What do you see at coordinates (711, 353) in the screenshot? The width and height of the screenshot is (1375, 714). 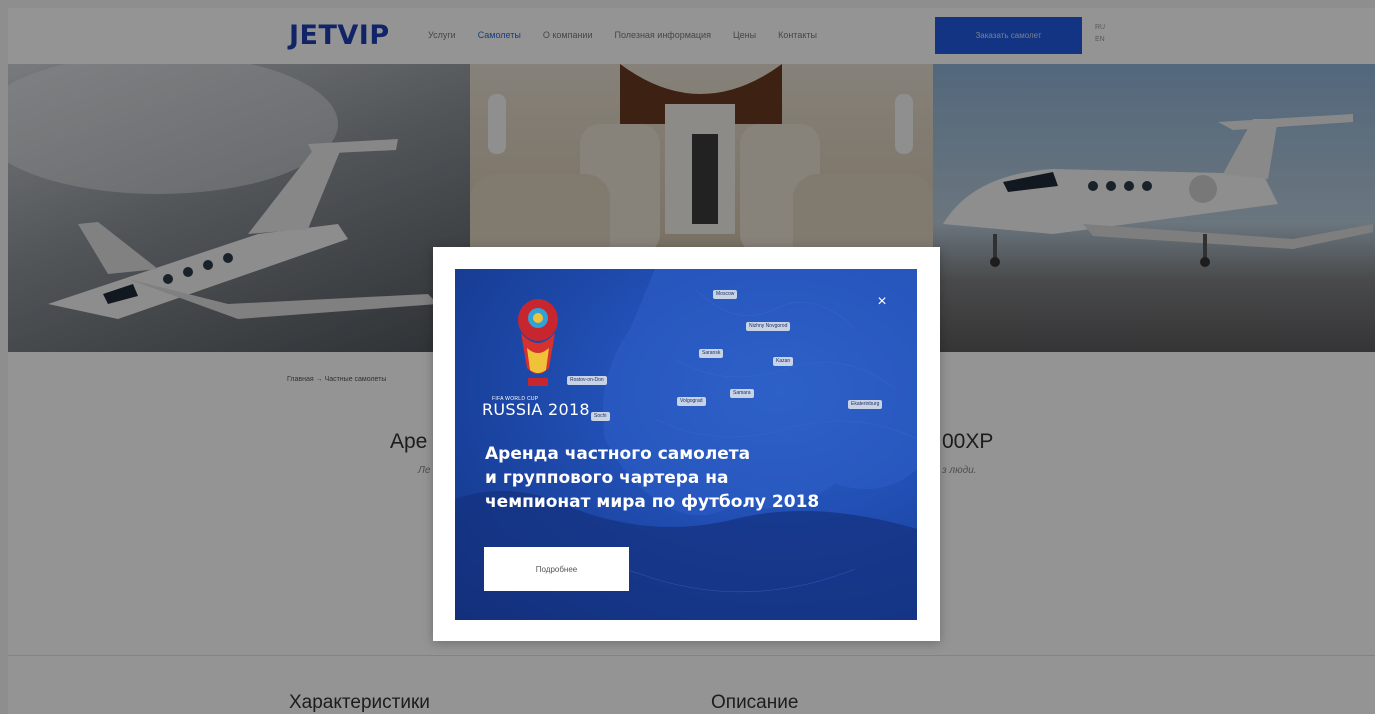 I see `city-label-saransk: Saransk` at bounding box center [711, 353].